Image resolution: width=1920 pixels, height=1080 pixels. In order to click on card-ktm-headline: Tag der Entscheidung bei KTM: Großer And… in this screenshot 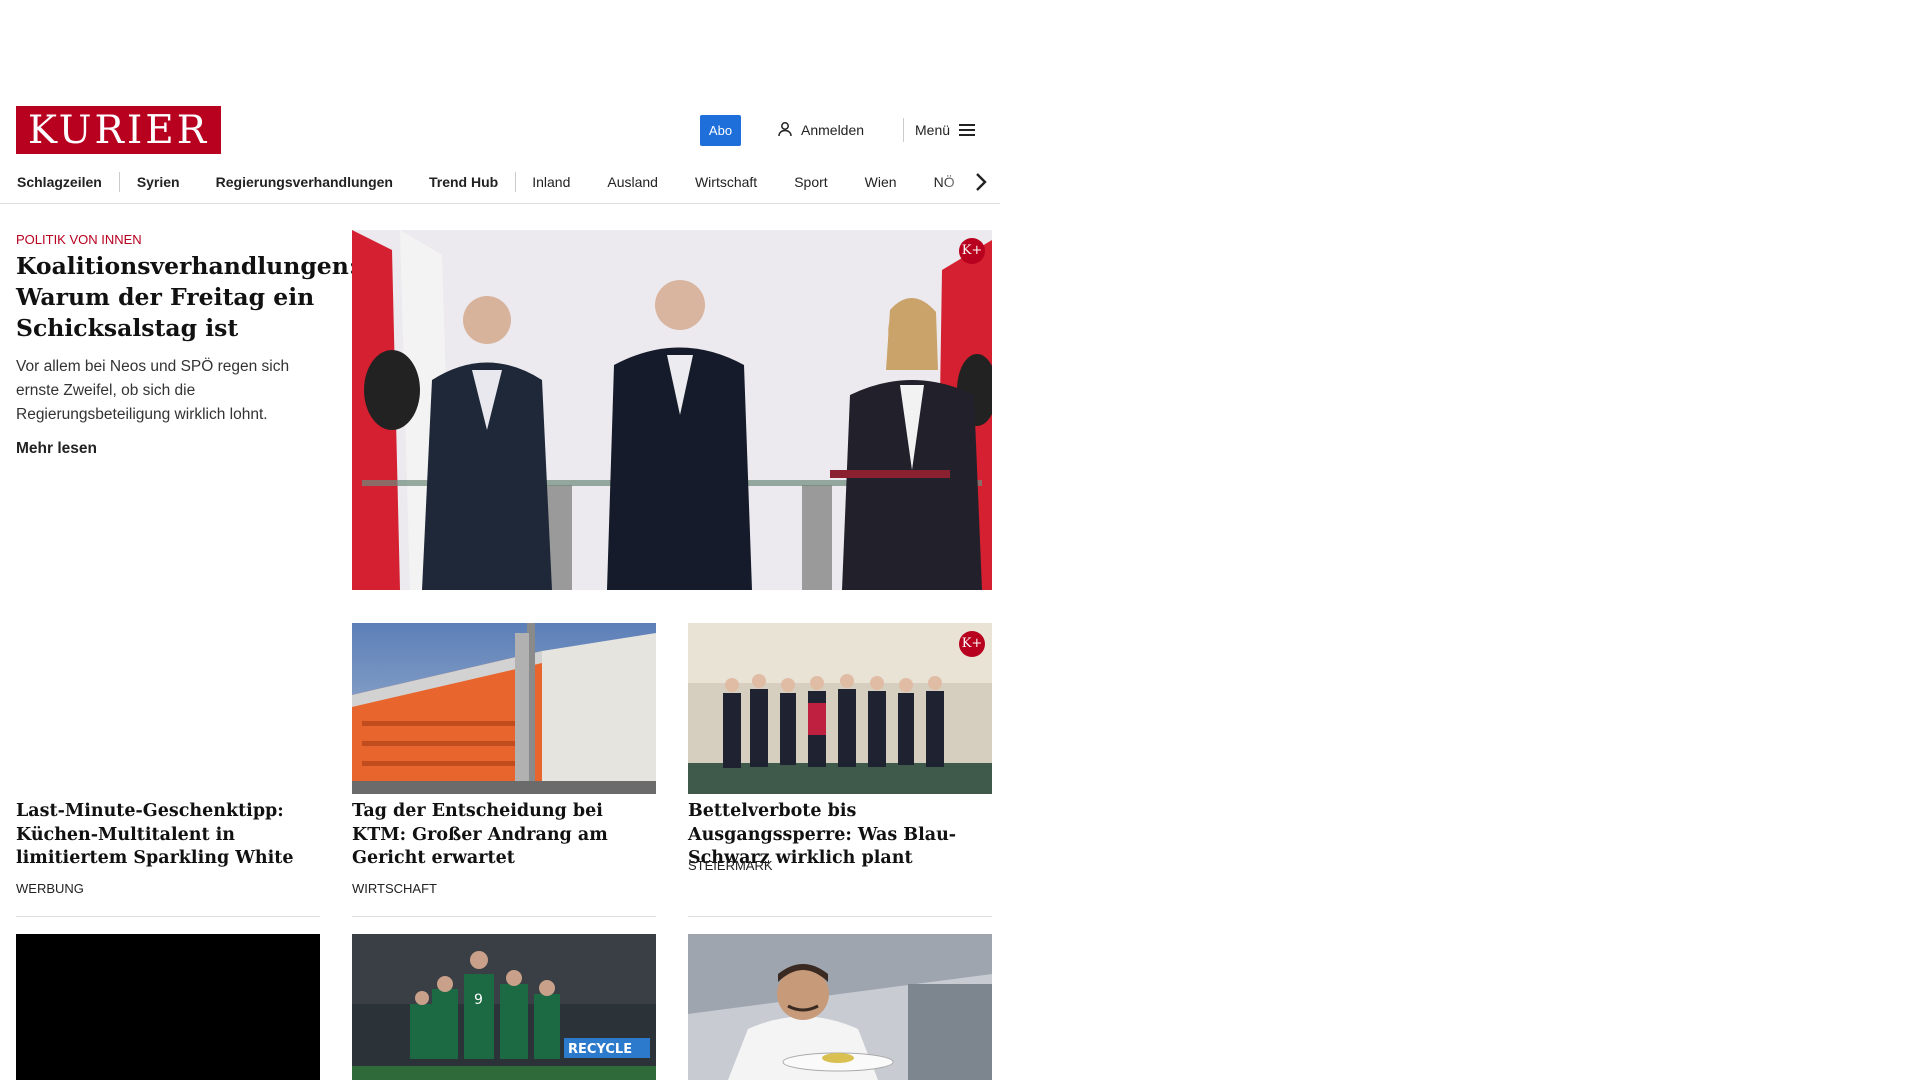, I will do `click(503, 835)`.